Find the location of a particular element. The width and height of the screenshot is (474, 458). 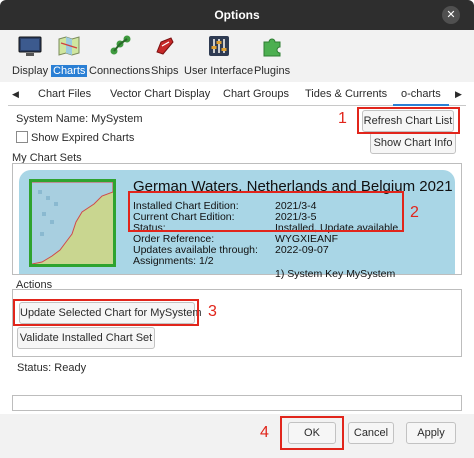

toolbar-item-display: Display is located at coordinates (30, 55).